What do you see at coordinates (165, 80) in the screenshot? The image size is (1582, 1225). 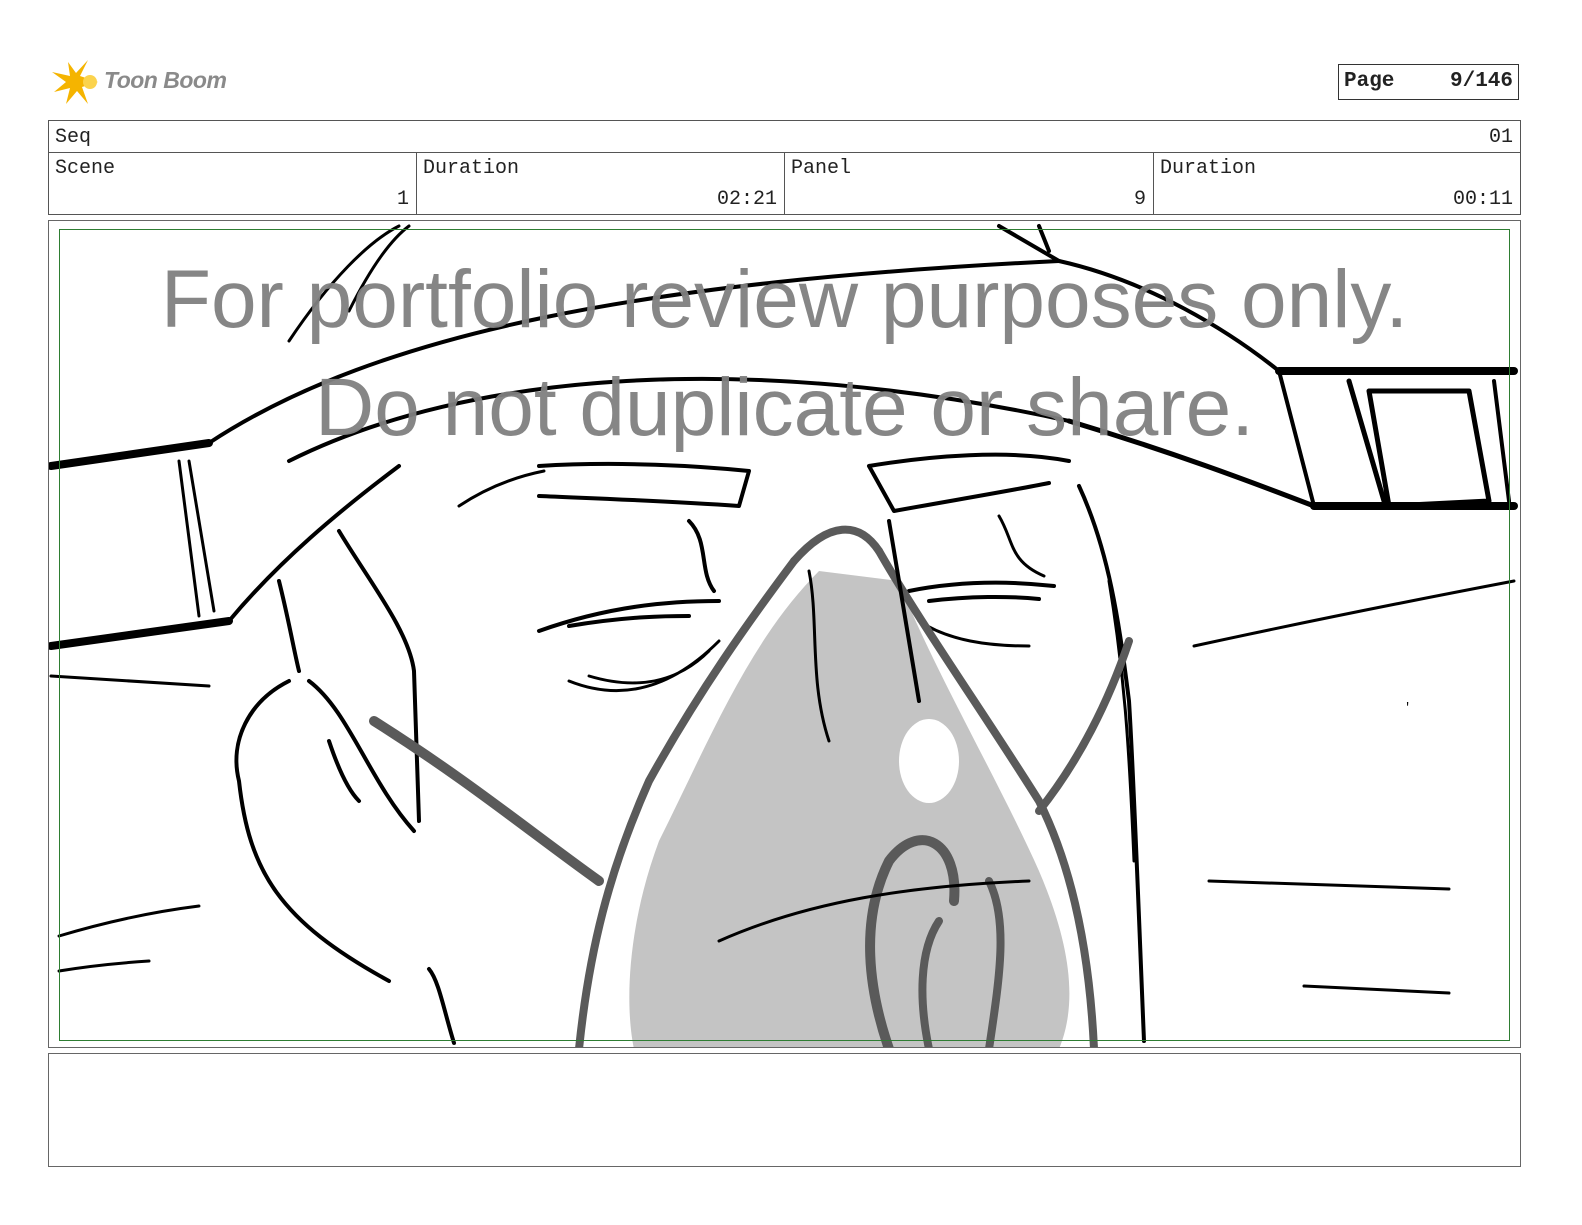 I see `brand-name: Toon Boom` at bounding box center [165, 80].